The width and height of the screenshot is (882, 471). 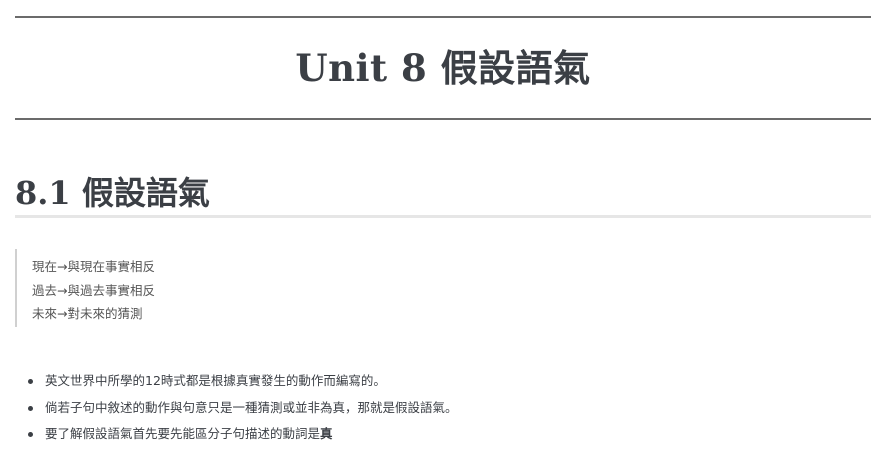 I want to click on list-item-text: 要了解假設語氣首先要先能區分子句描述的動詞是, so click(x=183, y=433).